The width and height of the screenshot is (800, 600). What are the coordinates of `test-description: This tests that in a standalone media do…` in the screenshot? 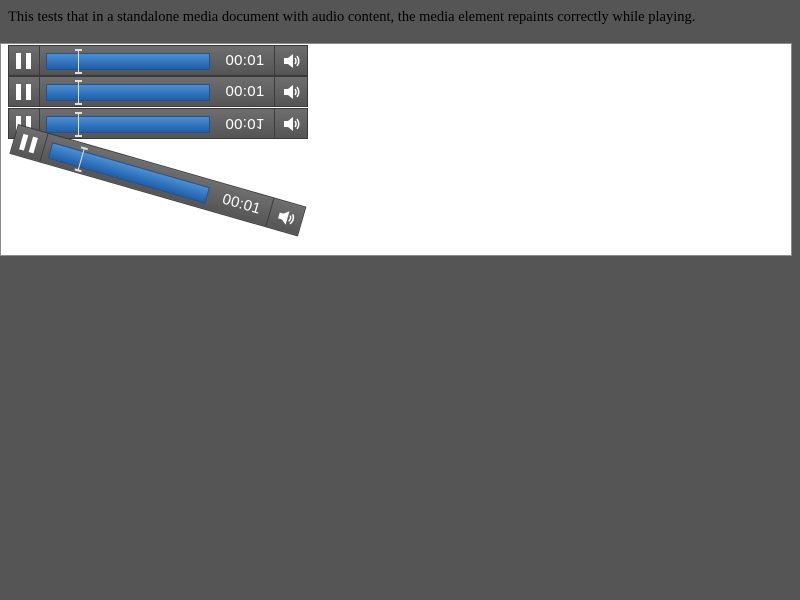 It's located at (352, 17).